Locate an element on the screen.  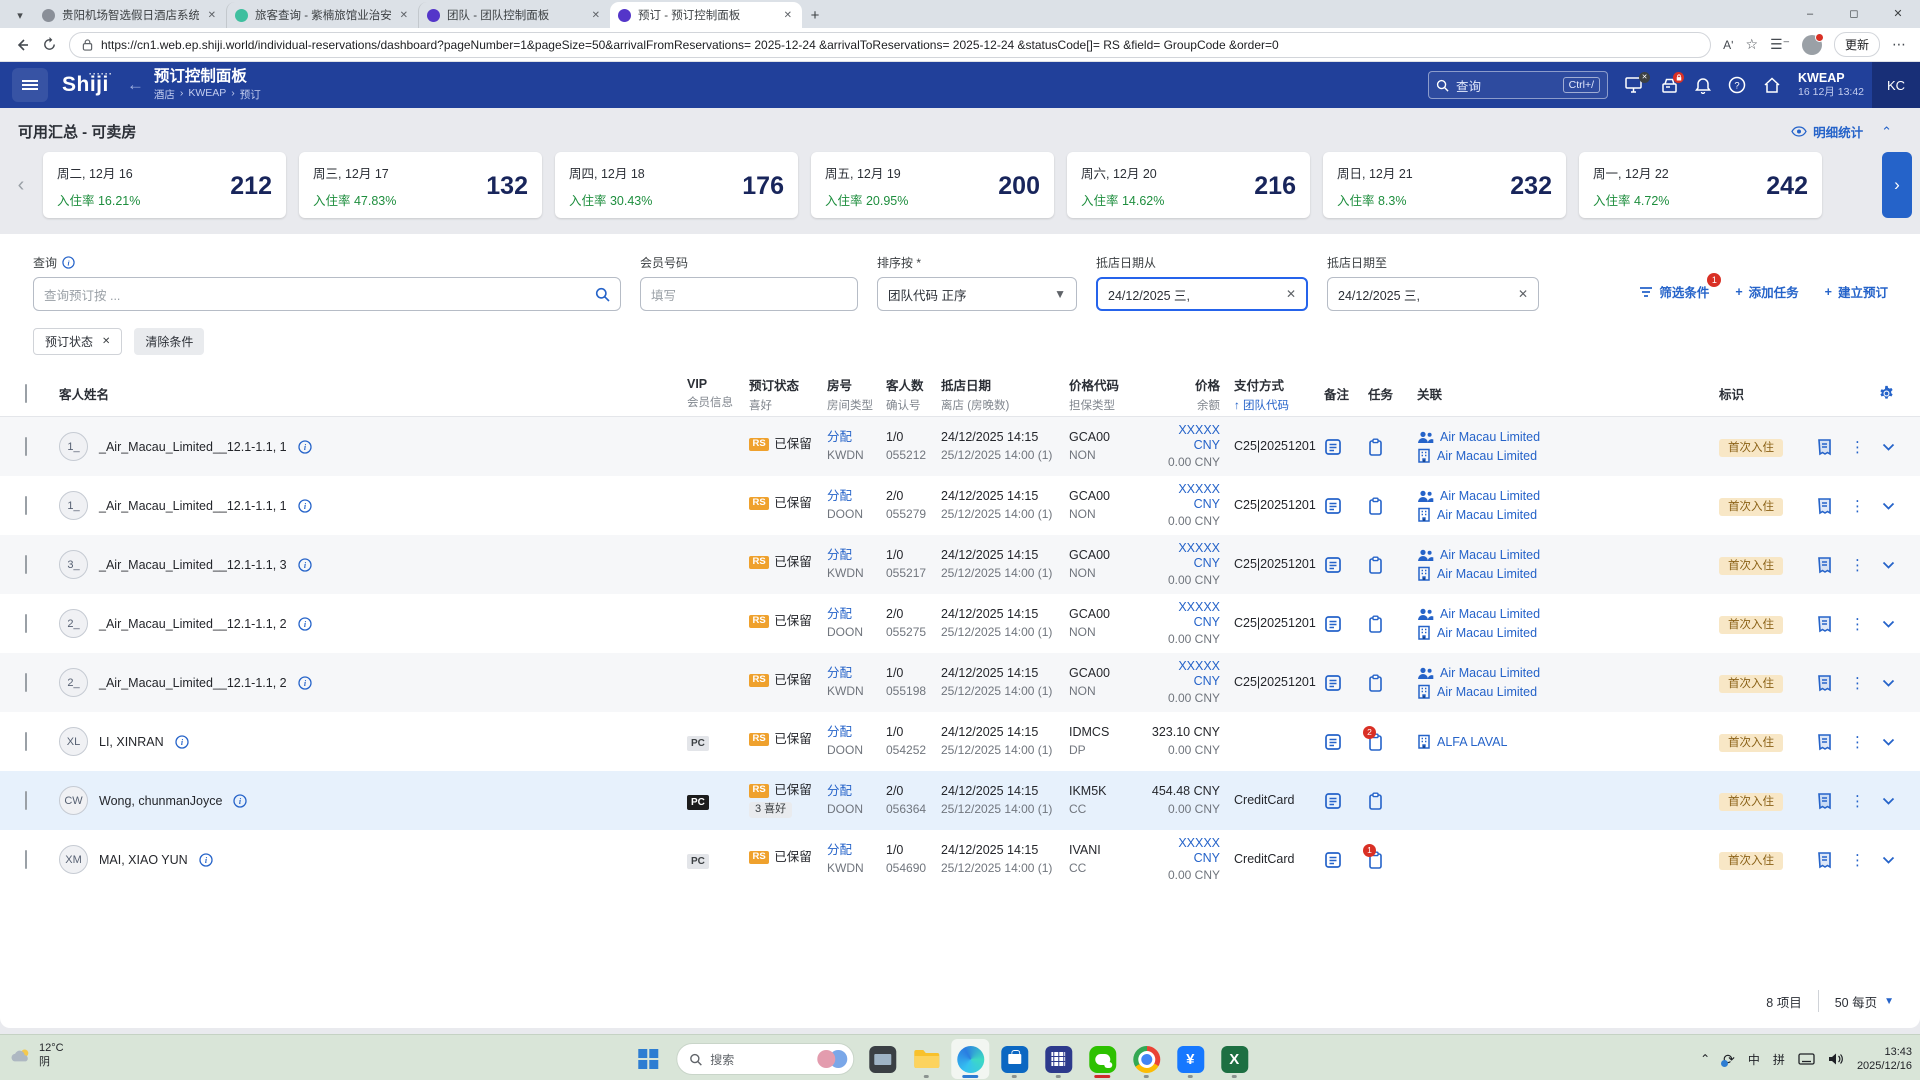
chrome-icon is located at coordinates (1146, 1059).